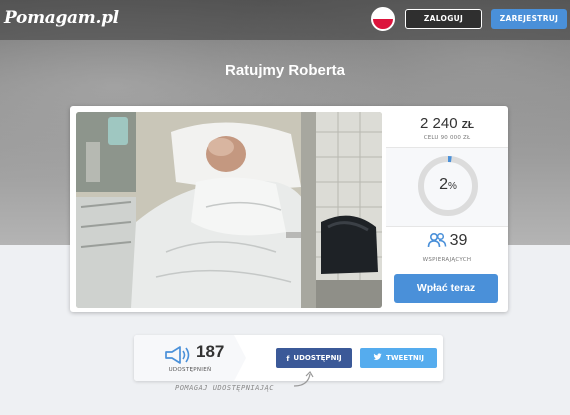  I want to click on percent-sign: %, so click(452, 186).